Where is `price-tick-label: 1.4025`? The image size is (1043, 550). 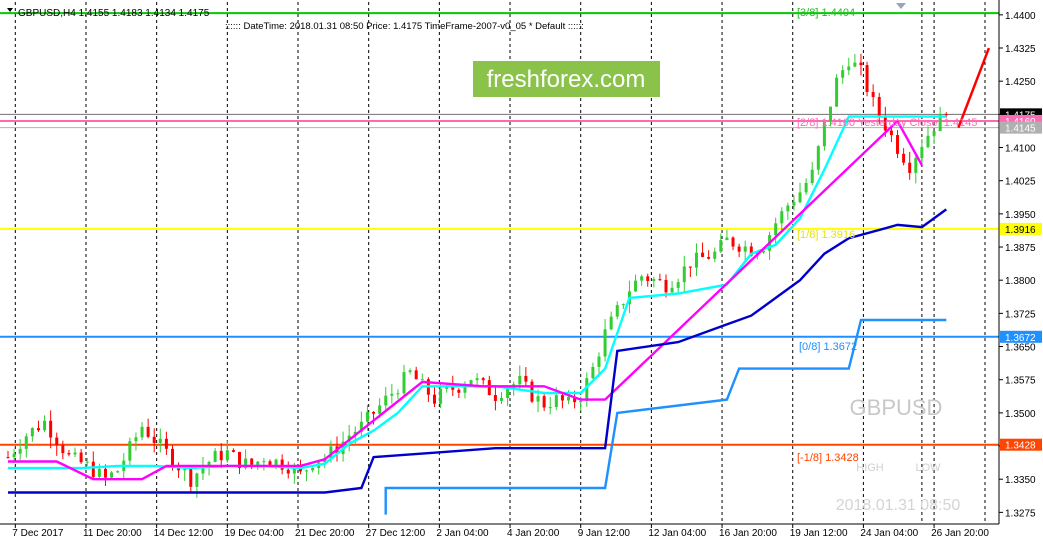 price-tick-label: 1.4025 is located at coordinates (1020, 182).